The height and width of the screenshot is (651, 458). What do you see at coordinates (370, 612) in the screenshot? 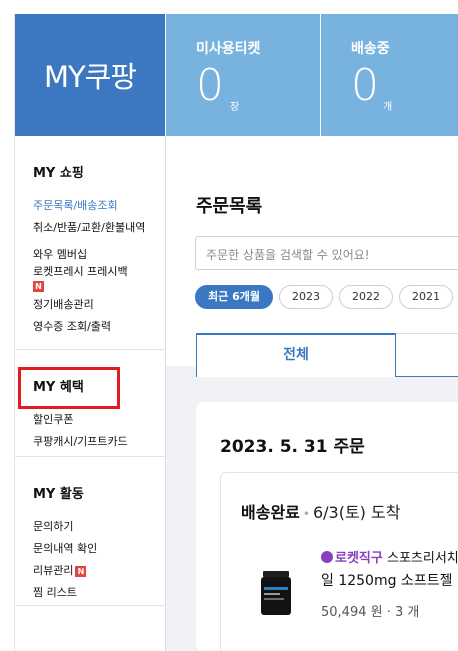
I see `price-quantity: 50,494 원 · 3 개` at bounding box center [370, 612].